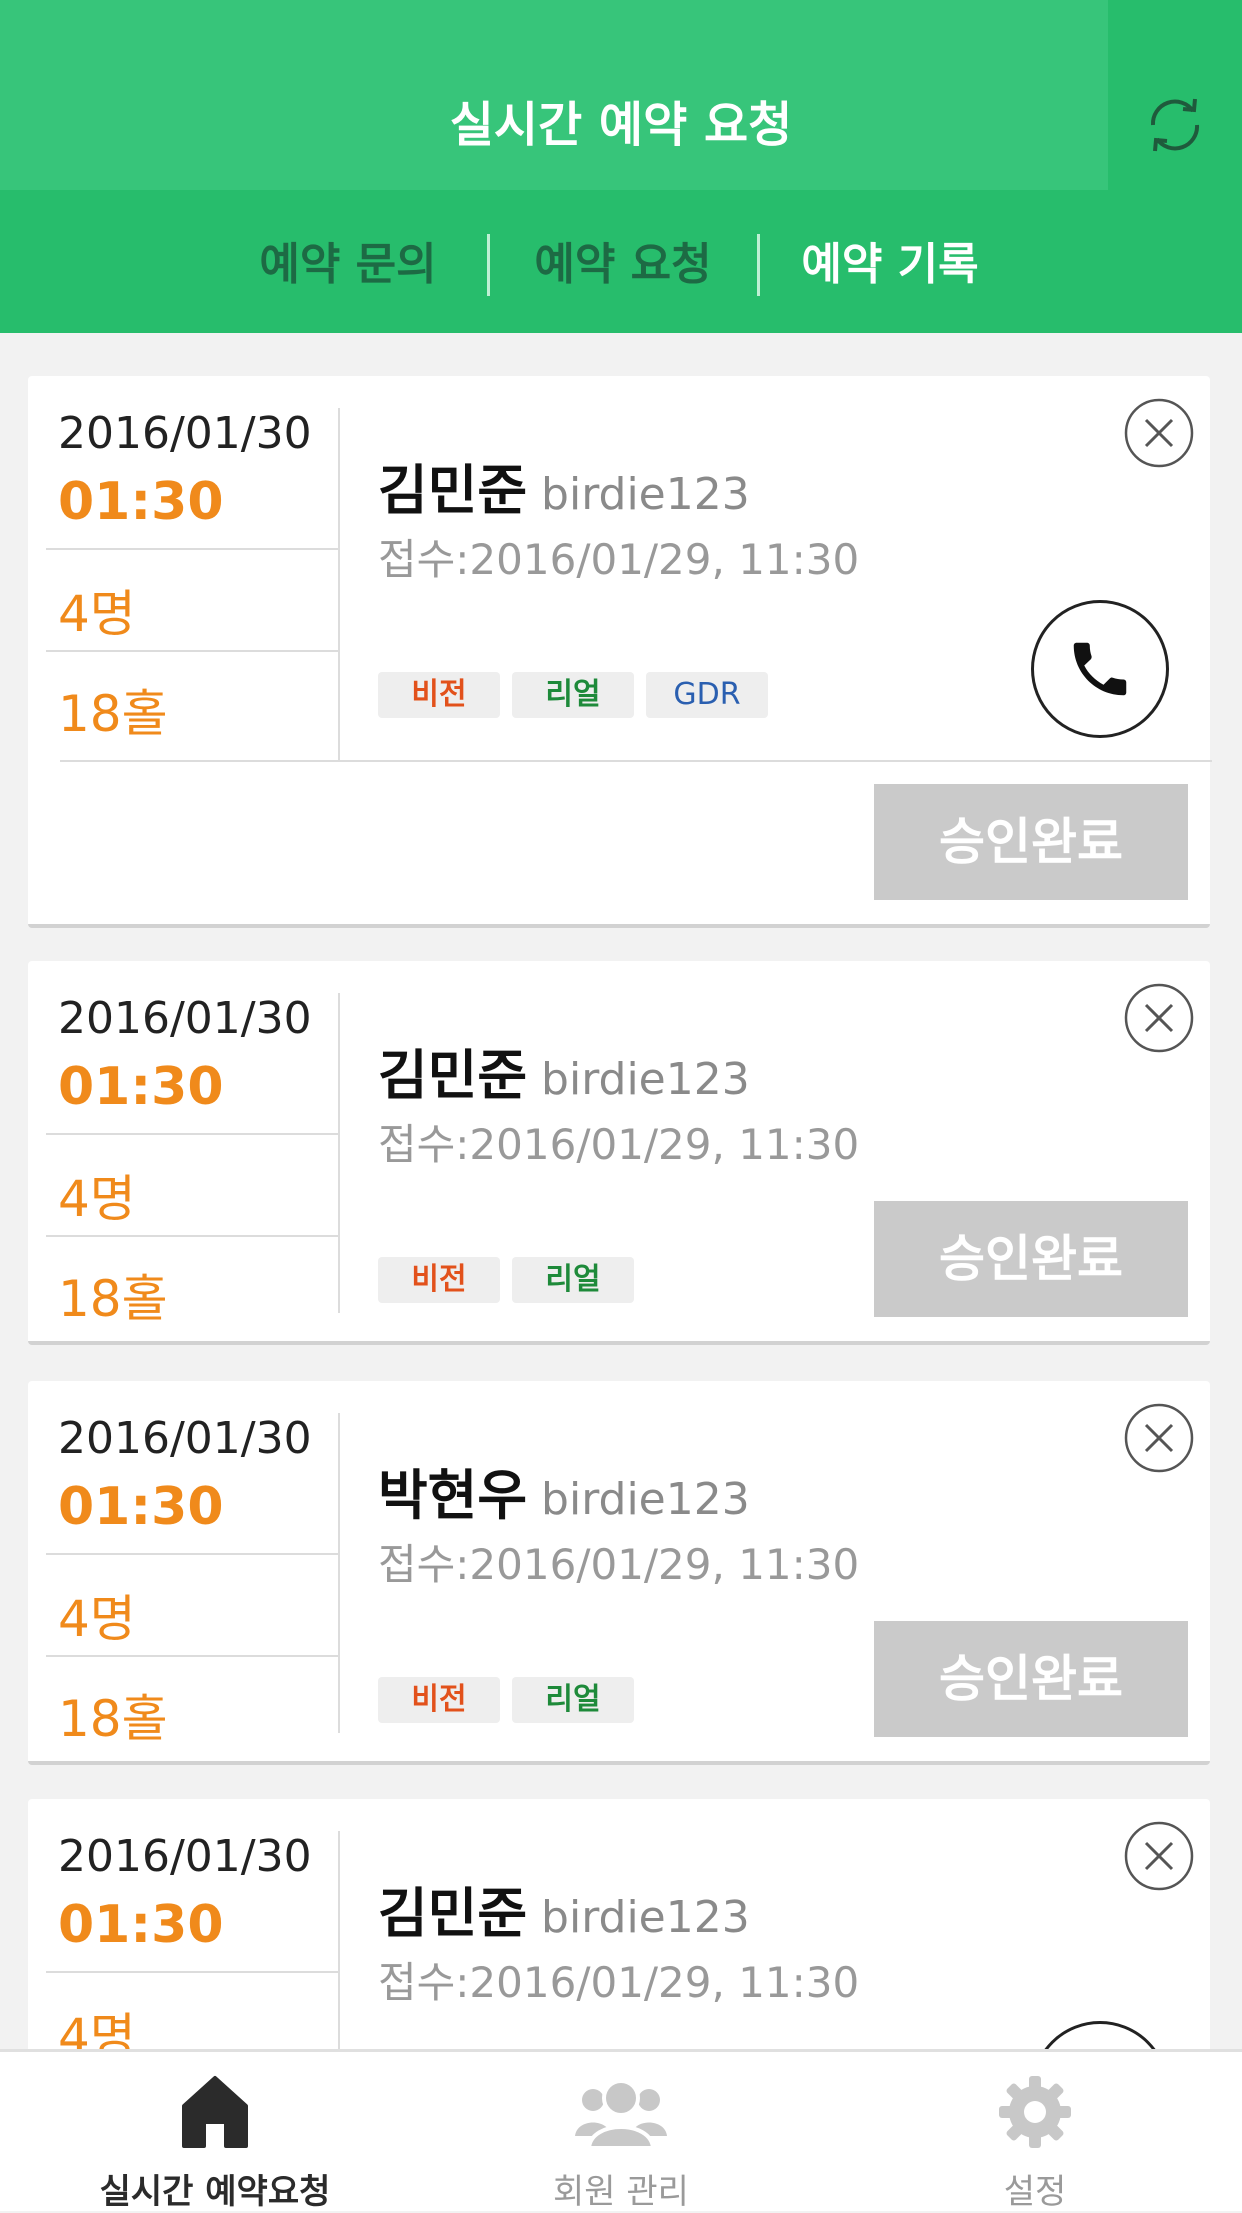 This screenshot has width=1242, height=2213. I want to click on card-divider, so click(636, 761).